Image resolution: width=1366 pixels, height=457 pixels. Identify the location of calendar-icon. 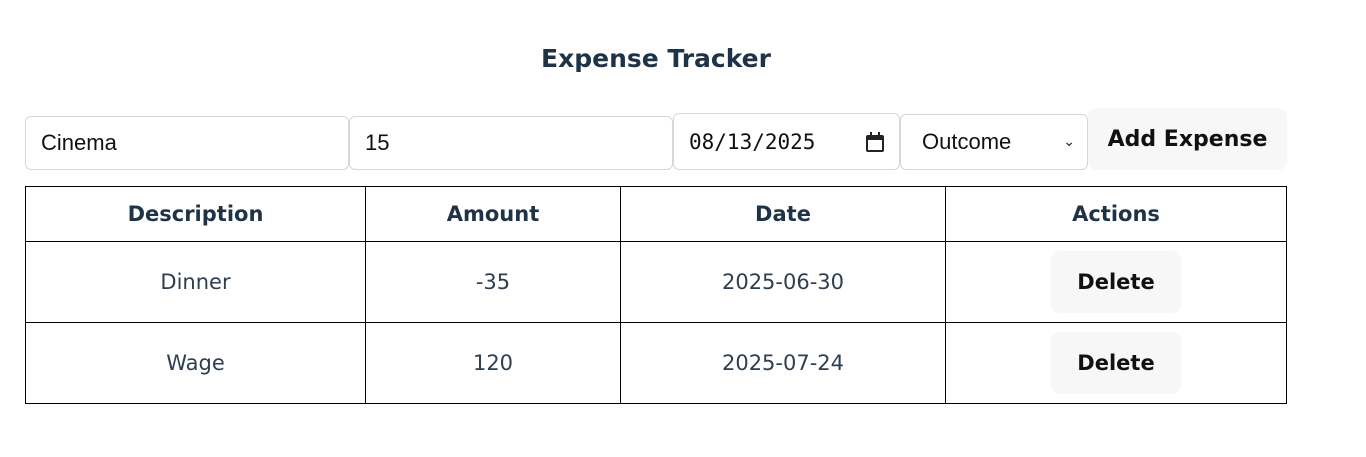
(875, 141).